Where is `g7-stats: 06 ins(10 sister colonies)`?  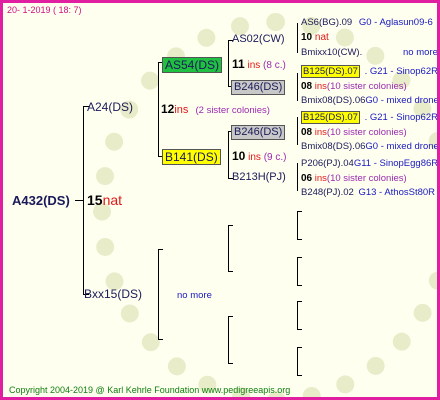
g7-stats: 06 ins(10 sister colonies) is located at coordinates (354, 179).